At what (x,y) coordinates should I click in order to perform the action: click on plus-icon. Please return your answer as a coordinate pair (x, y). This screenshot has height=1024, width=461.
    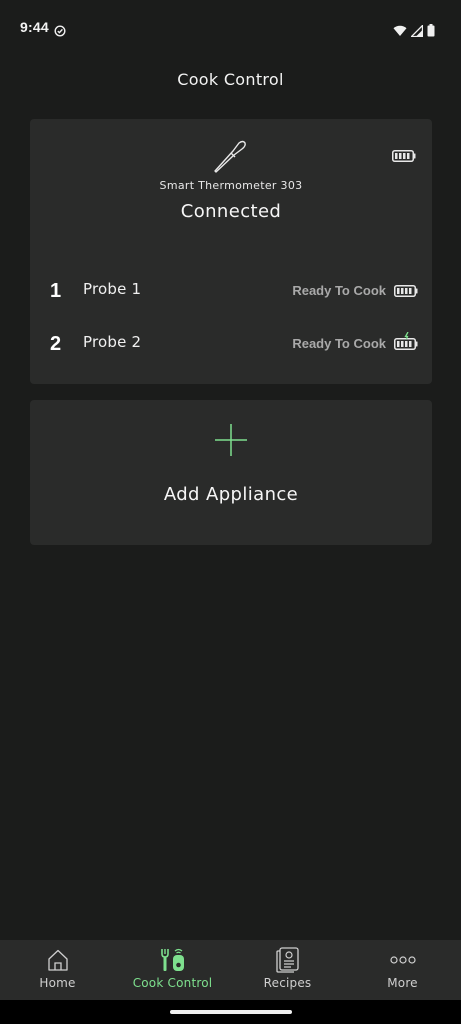
    Looking at the image, I should click on (231, 442).